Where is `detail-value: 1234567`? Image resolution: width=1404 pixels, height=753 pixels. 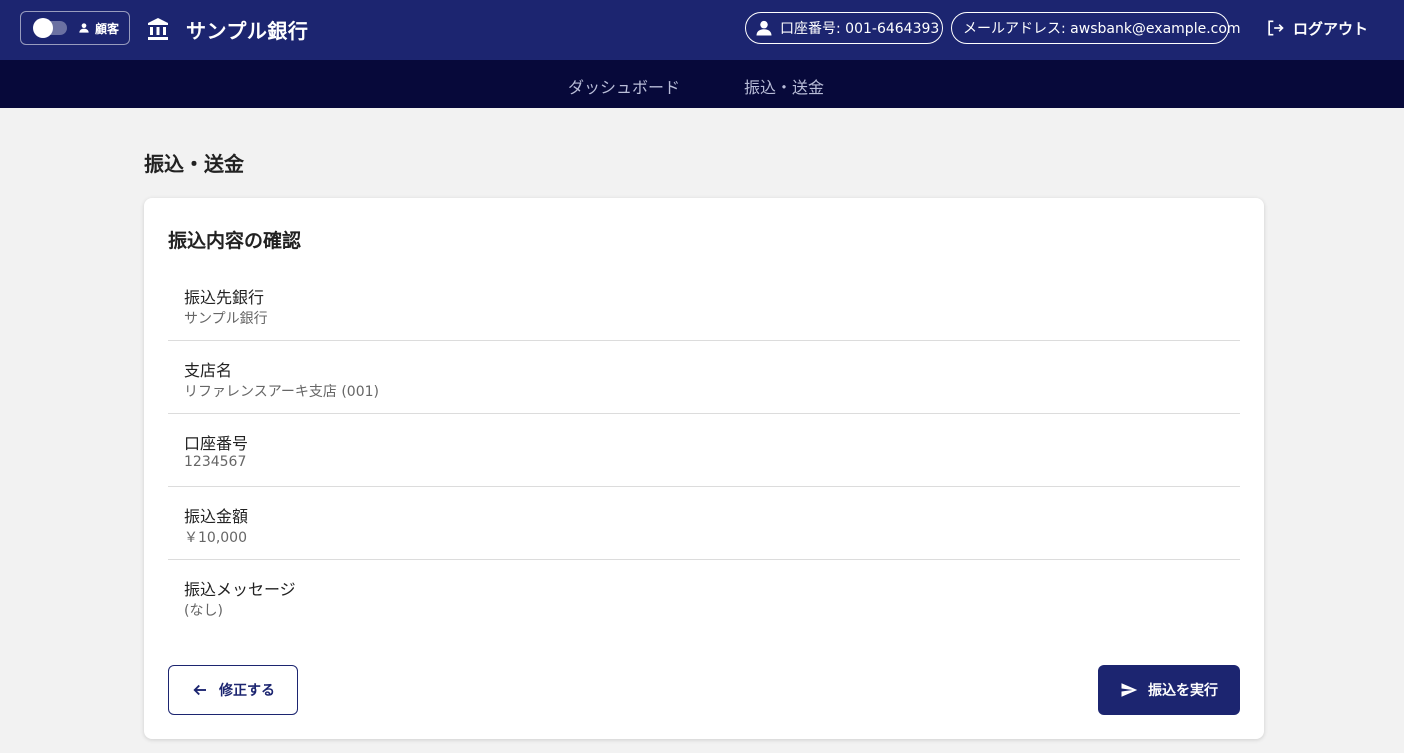 detail-value: 1234567 is located at coordinates (215, 462).